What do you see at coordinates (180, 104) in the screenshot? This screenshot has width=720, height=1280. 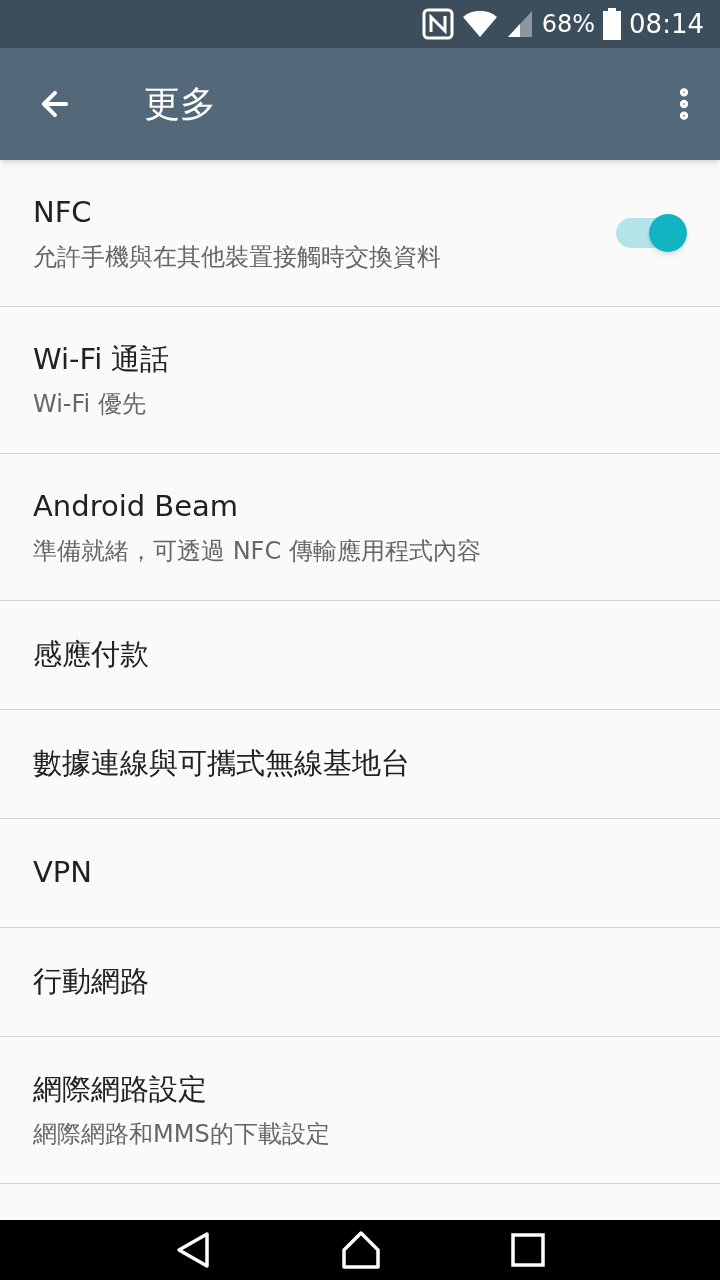 I see `page-title: 更多` at bounding box center [180, 104].